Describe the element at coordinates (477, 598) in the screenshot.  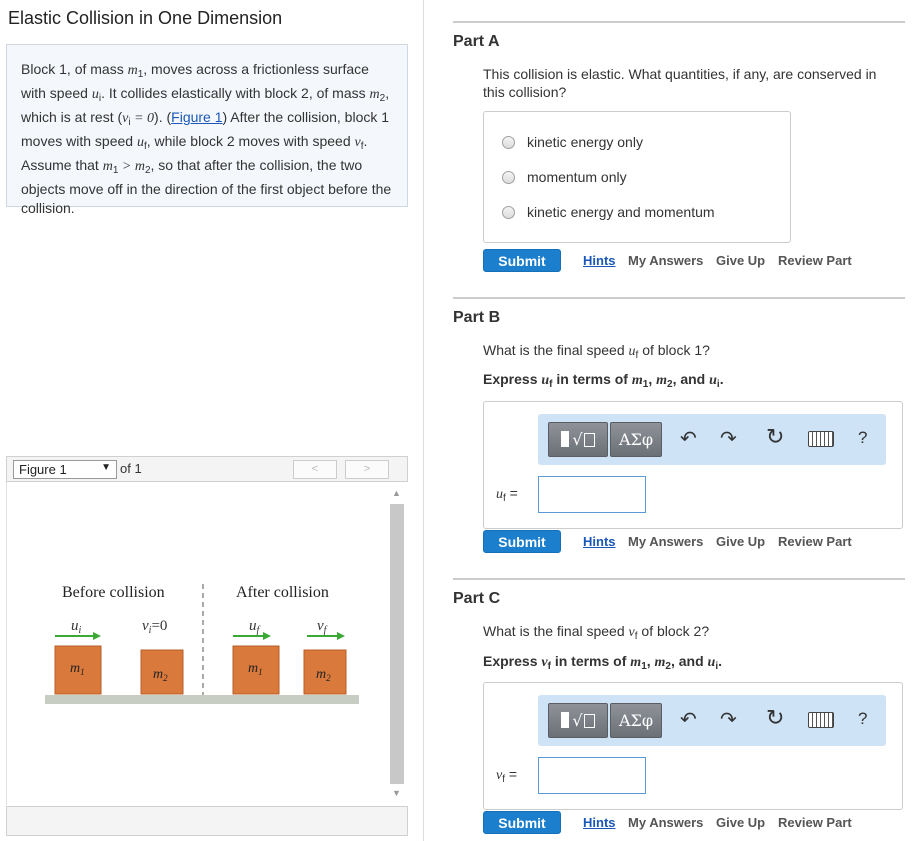
I see `part-c-label: Part C` at that location.